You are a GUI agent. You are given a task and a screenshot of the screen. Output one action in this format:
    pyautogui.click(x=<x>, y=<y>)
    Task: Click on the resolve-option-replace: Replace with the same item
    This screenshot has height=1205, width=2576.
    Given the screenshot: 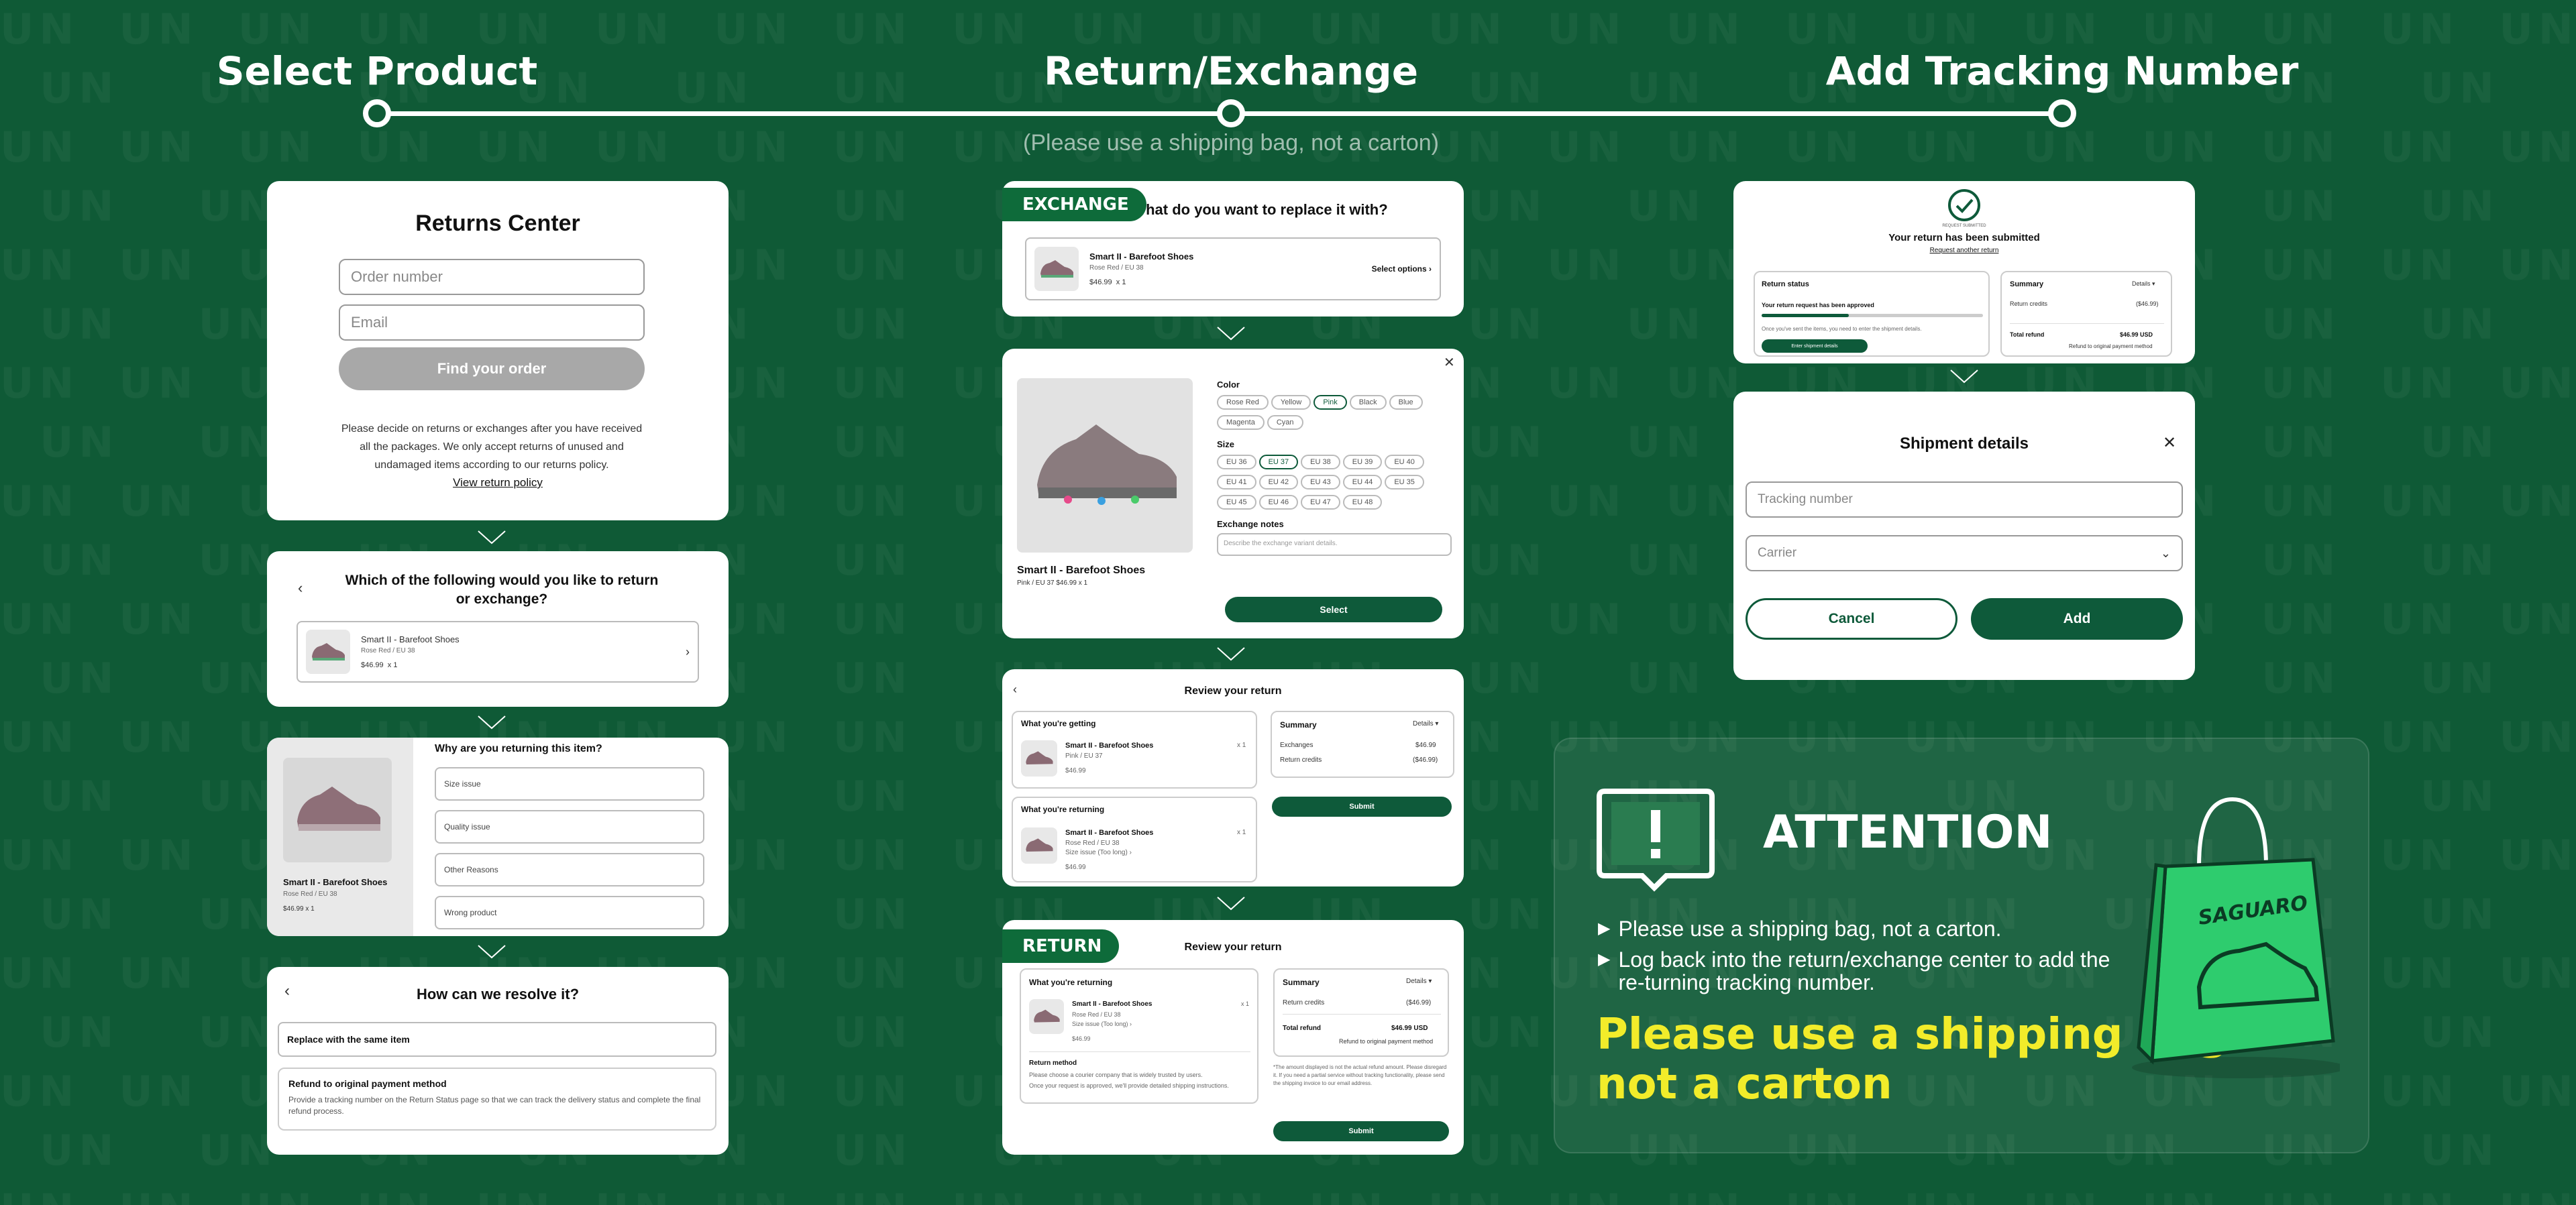 What is the action you would take?
    pyautogui.click(x=497, y=1039)
    